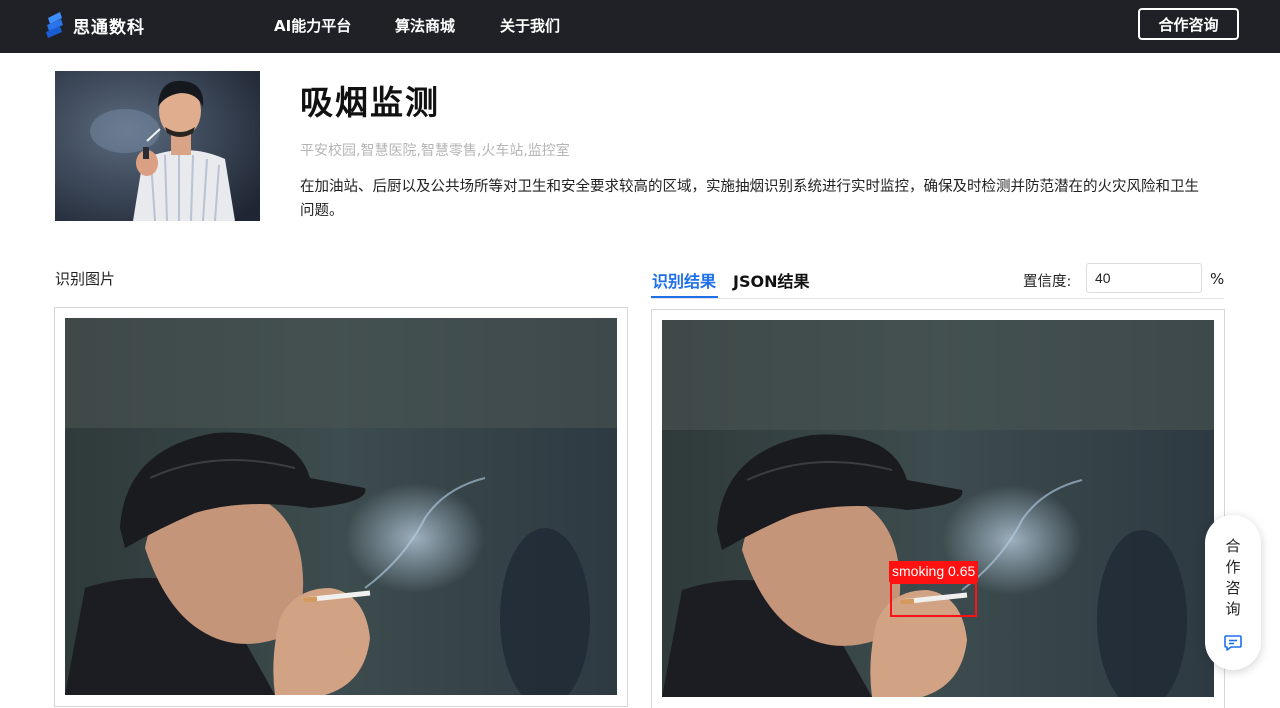 Image resolution: width=1280 pixels, height=708 pixels. I want to click on consult-char: 作, so click(1233, 567).